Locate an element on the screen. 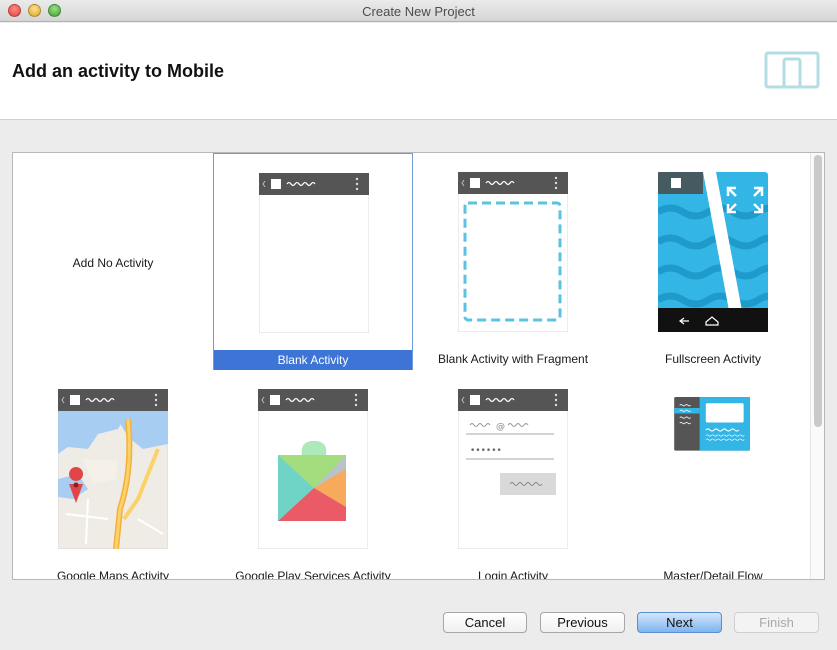 This screenshot has height=650, width=837. activity-tile-google-maps-activity: Google Maps Activity is located at coordinates (113, 475).